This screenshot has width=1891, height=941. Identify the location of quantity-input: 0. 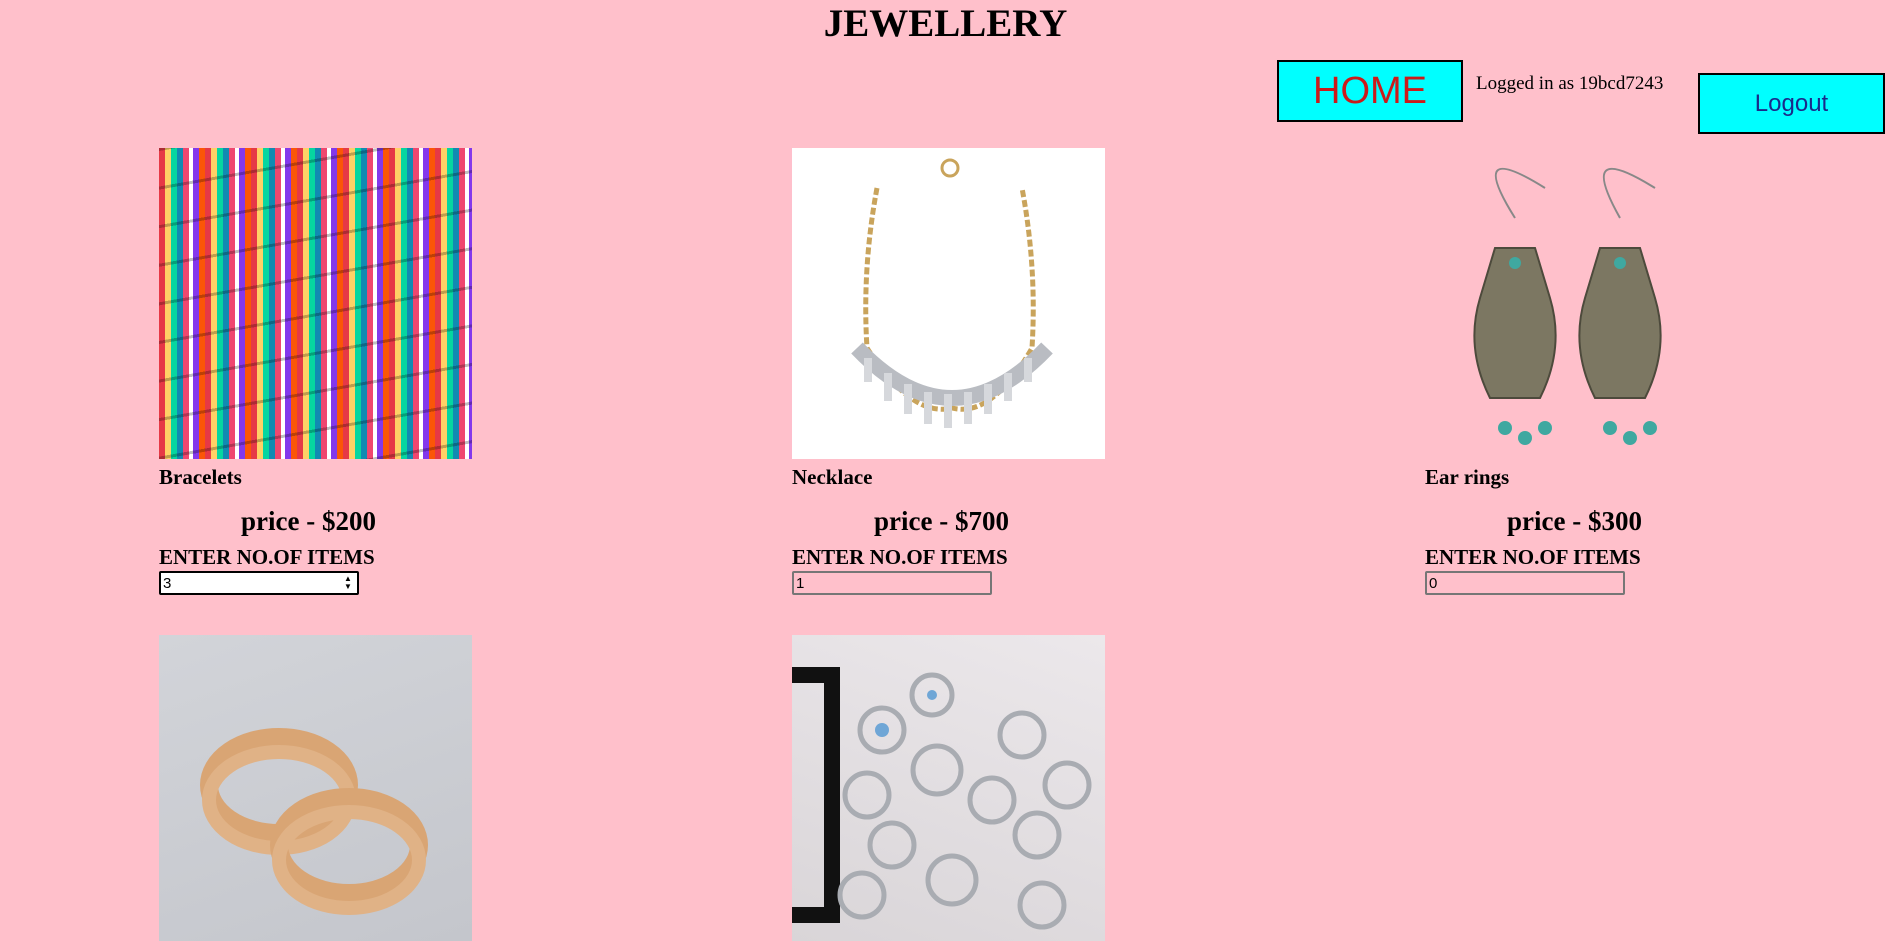
(1525, 583).